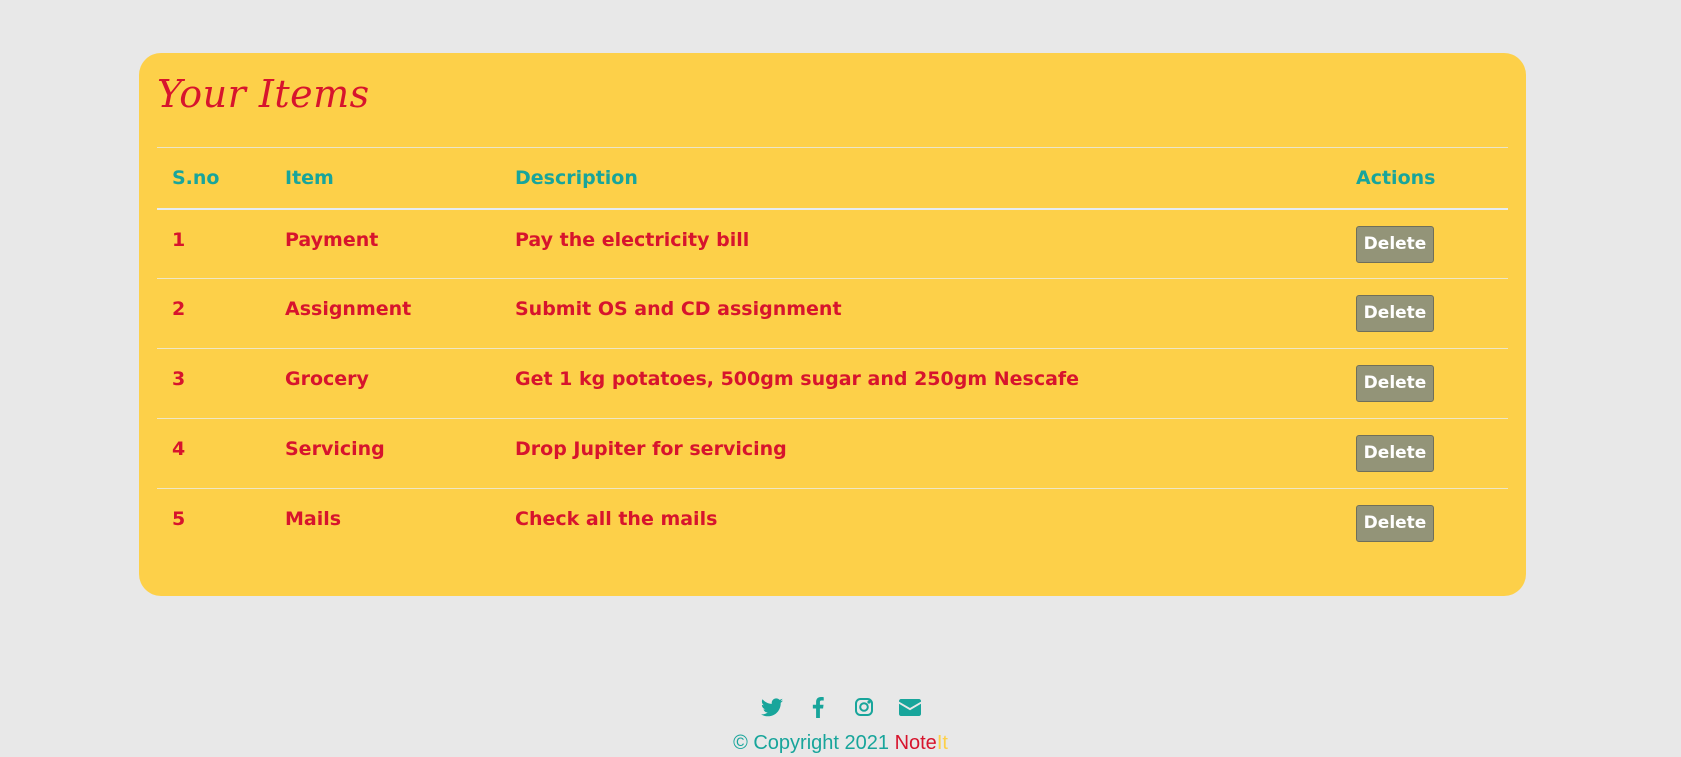 The width and height of the screenshot is (1681, 757). Describe the element at coordinates (263, 94) in the screenshot. I see `page-title: Your Items` at that location.